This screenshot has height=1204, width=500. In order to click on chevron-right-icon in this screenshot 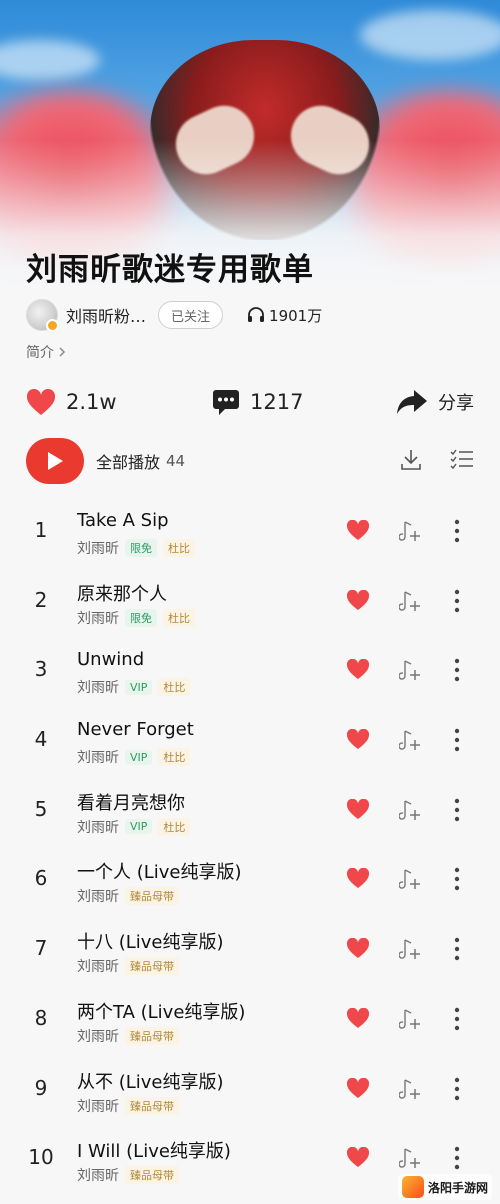, I will do `click(62, 352)`.